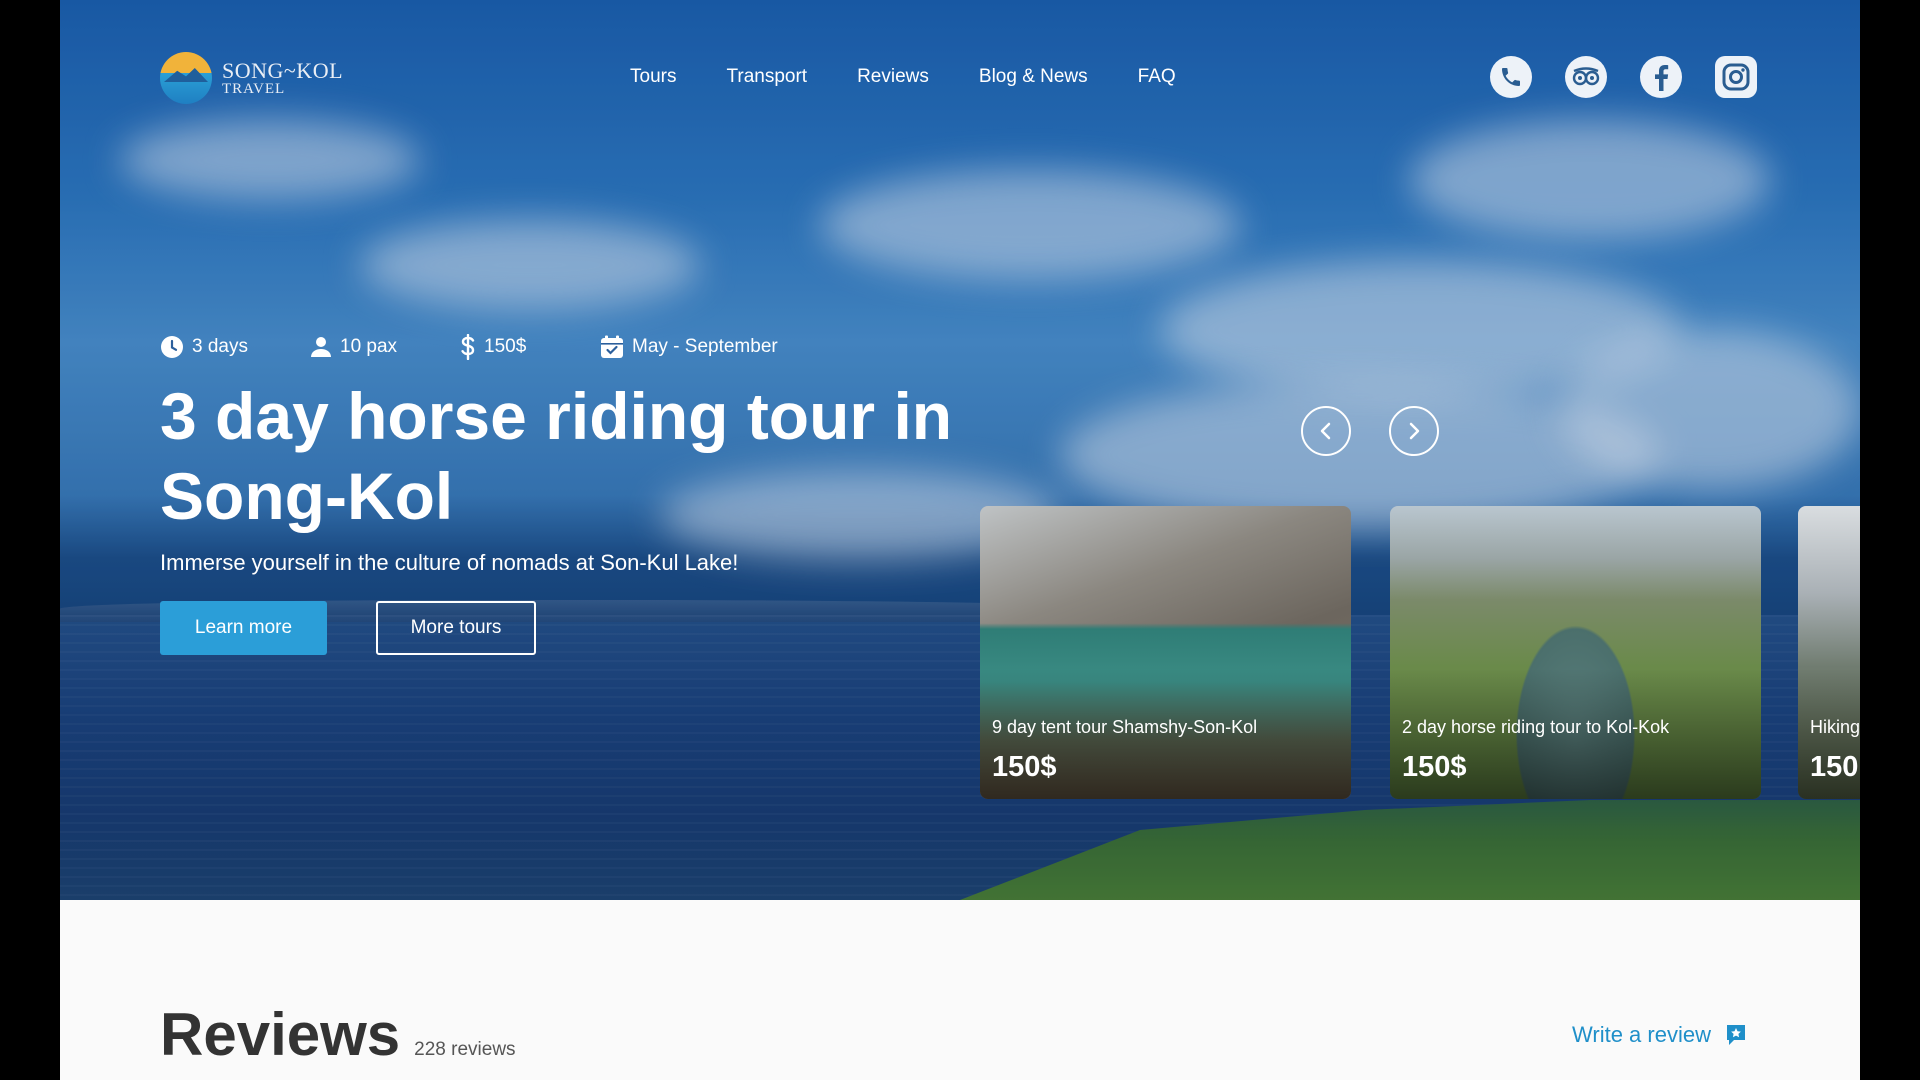 The height and width of the screenshot is (1080, 1920). Describe the element at coordinates (369, 346) in the screenshot. I see `meta-pax-text: 10 pax` at that location.